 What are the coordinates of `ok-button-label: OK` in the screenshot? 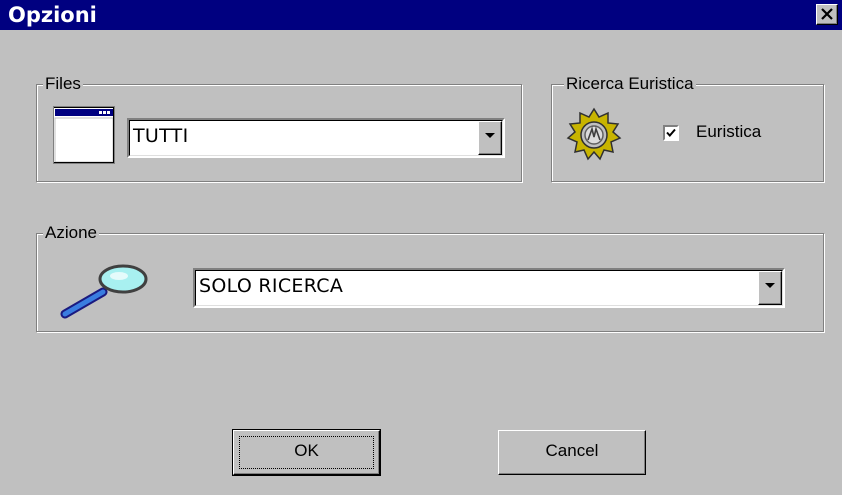 It's located at (306, 450).